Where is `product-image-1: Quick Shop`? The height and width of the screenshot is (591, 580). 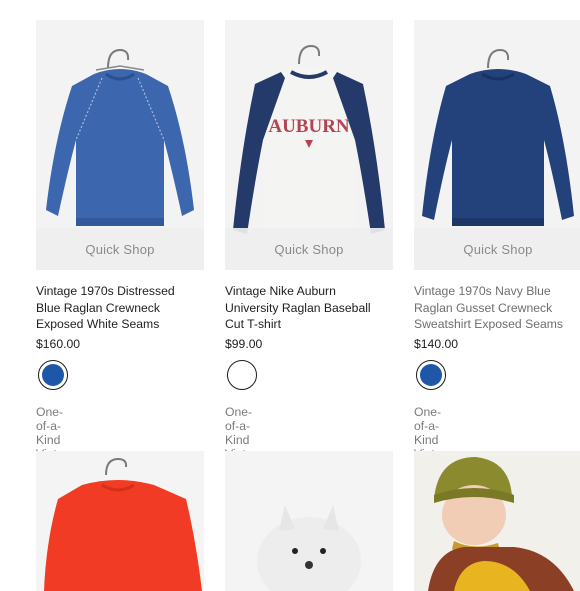
product-image-1: Quick Shop is located at coordinates (120, 145).